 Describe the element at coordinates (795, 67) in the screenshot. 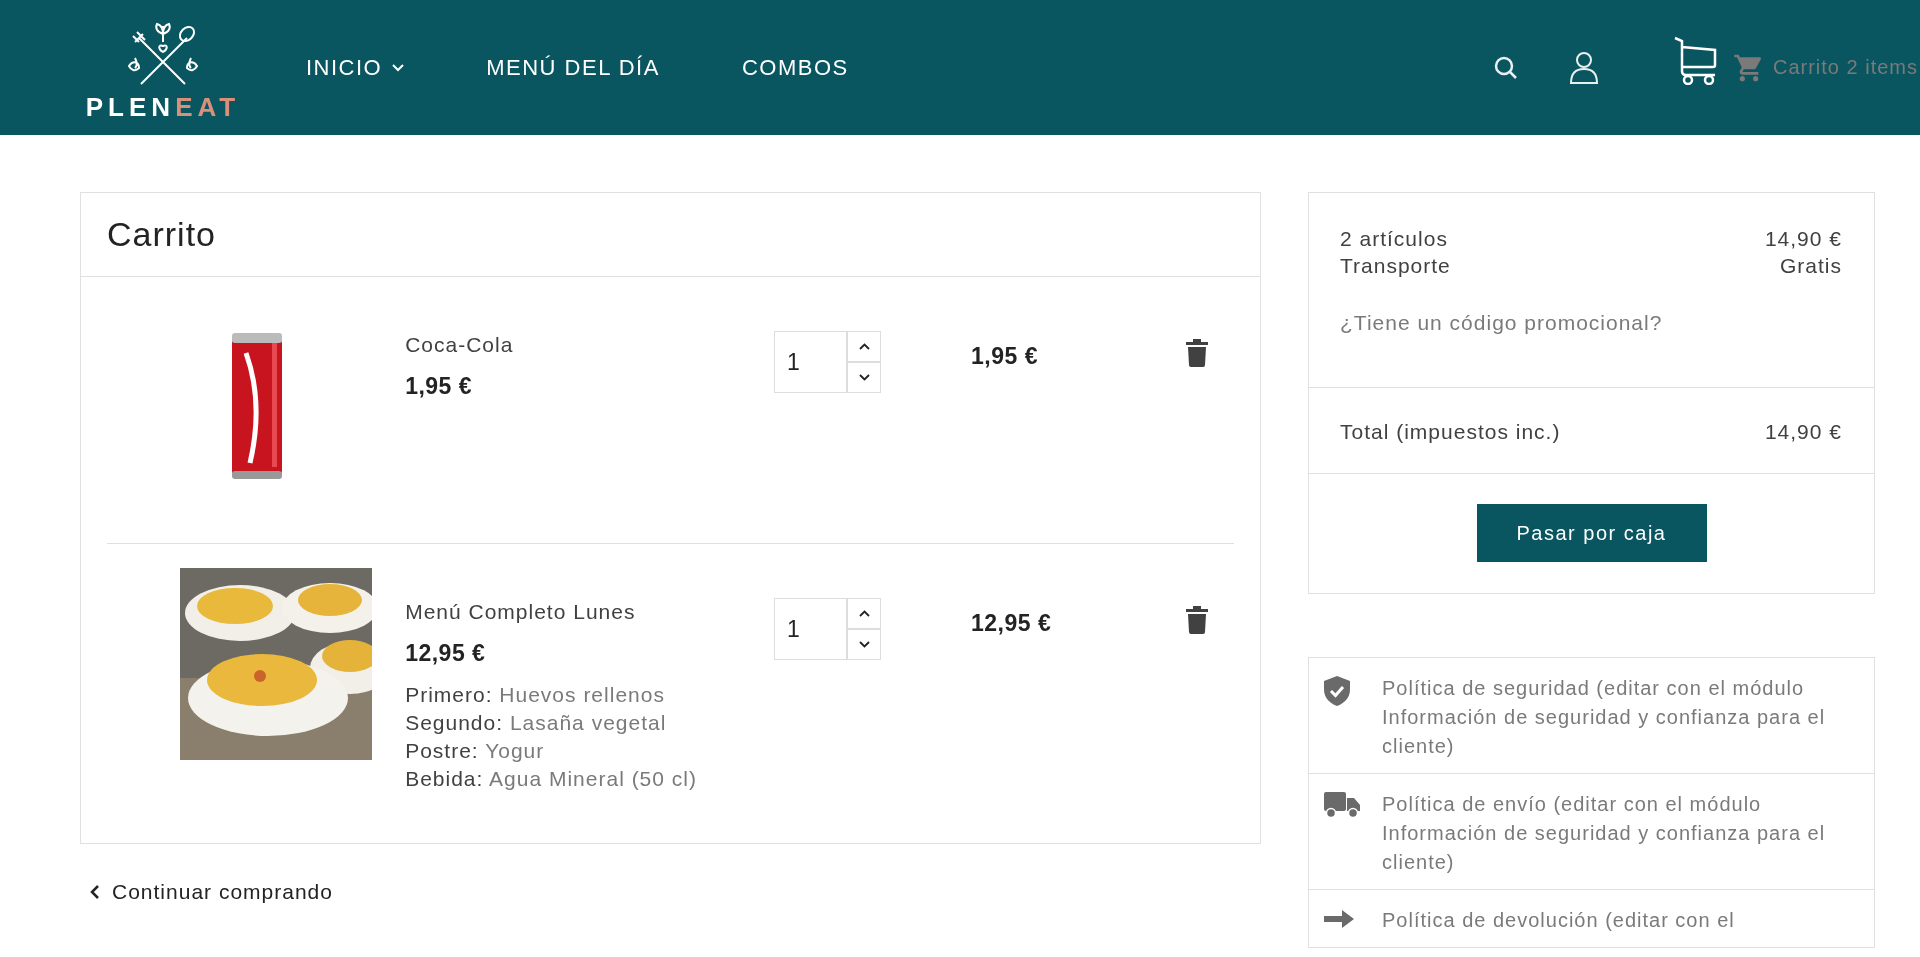

I see `nav-link: COMBOS` at that location.